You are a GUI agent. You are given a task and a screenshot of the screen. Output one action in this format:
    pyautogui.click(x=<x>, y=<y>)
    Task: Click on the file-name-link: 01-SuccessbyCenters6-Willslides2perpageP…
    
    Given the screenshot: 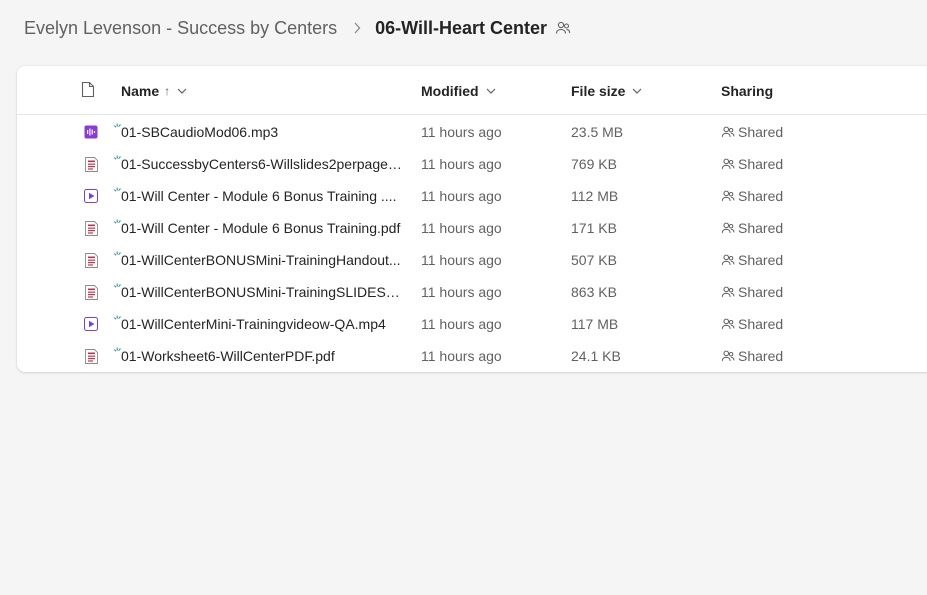 What is the action you would take?
    pyautogui.click(x=262, y=164)
    